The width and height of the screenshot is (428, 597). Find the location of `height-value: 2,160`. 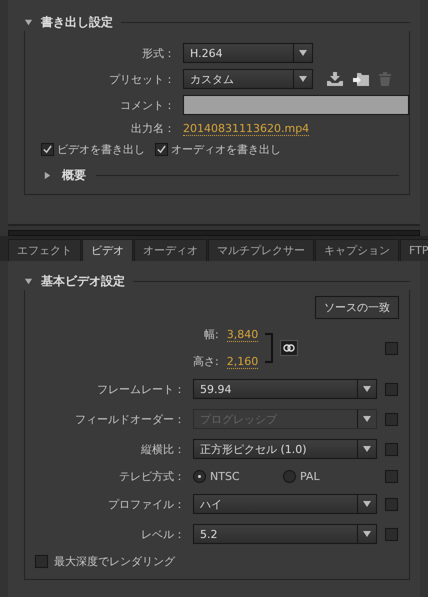

height-value: 2,160 is located at coordinates (242, 362).